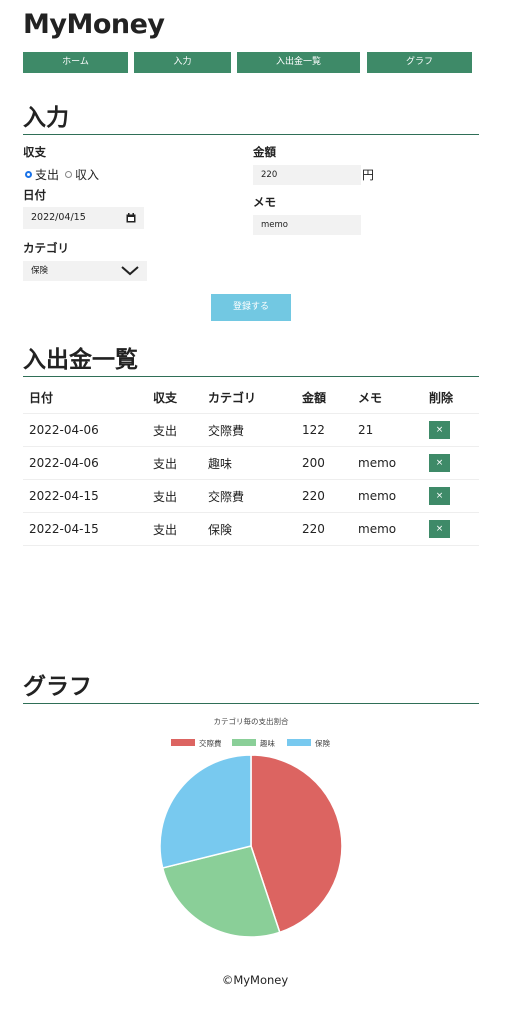 The height and width of the screenshot is (1028, 510). What do you see at coordinates (94, 24) in the screenshot?
I see `app-title: MyMoney` at bounding box center [94, 24].